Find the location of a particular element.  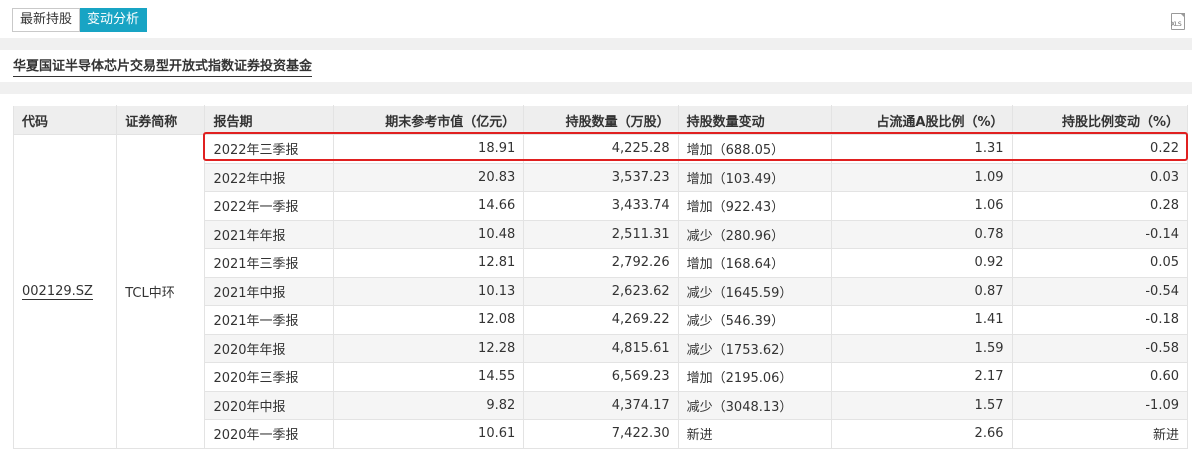

shares-cell: 6,569.23 is located at coordinates (601, 377).